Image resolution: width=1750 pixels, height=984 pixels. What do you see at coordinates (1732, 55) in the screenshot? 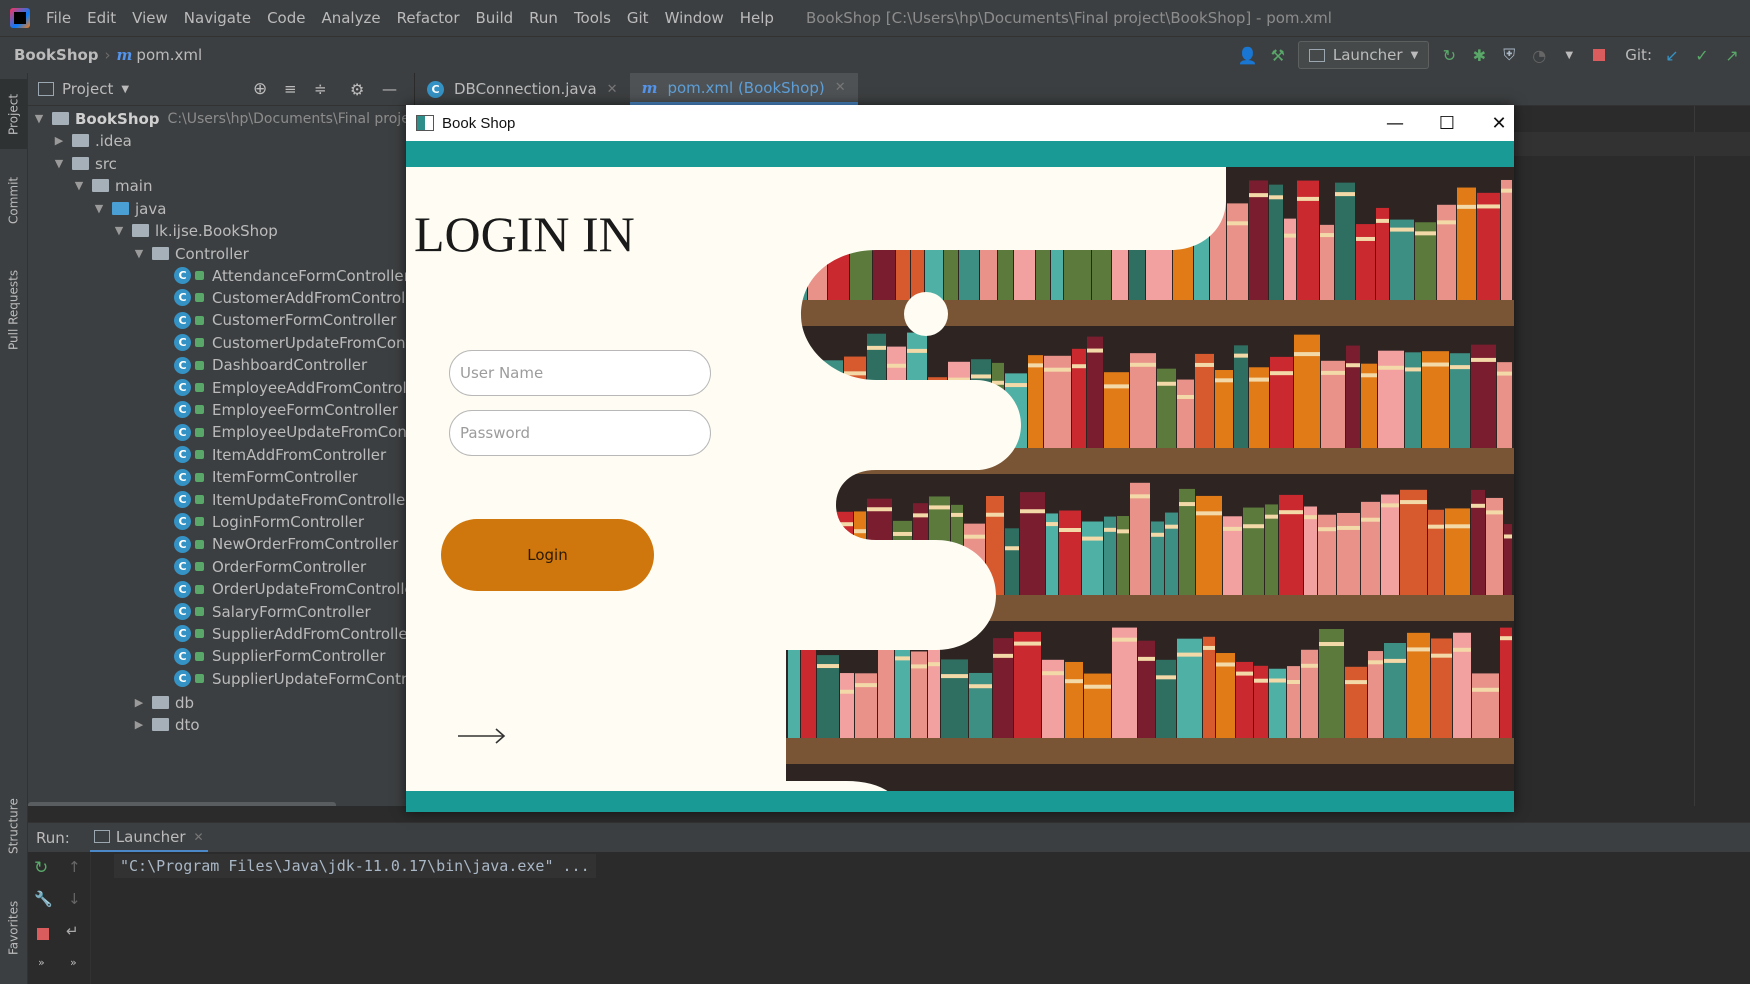
I see `git-push-icon: ↗` at bounding box center [1732, 55].